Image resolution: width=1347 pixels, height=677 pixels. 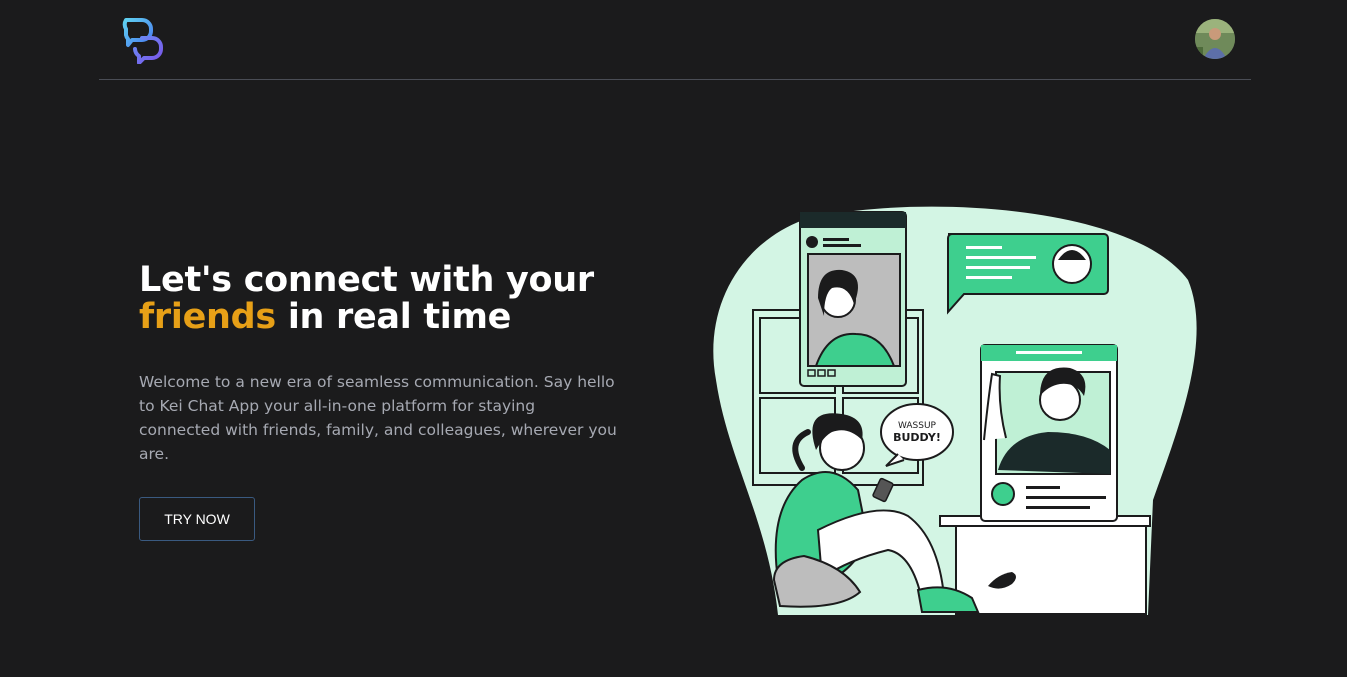 What do you see at coordinates (675, 40) in the screenshot?
I see `header` at bounding box center [675, 40].